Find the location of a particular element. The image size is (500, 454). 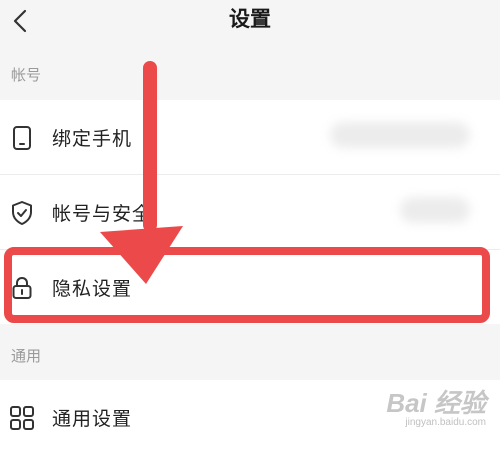

watermark-logo: Bai 经验 is located at coordinates (436, 403).